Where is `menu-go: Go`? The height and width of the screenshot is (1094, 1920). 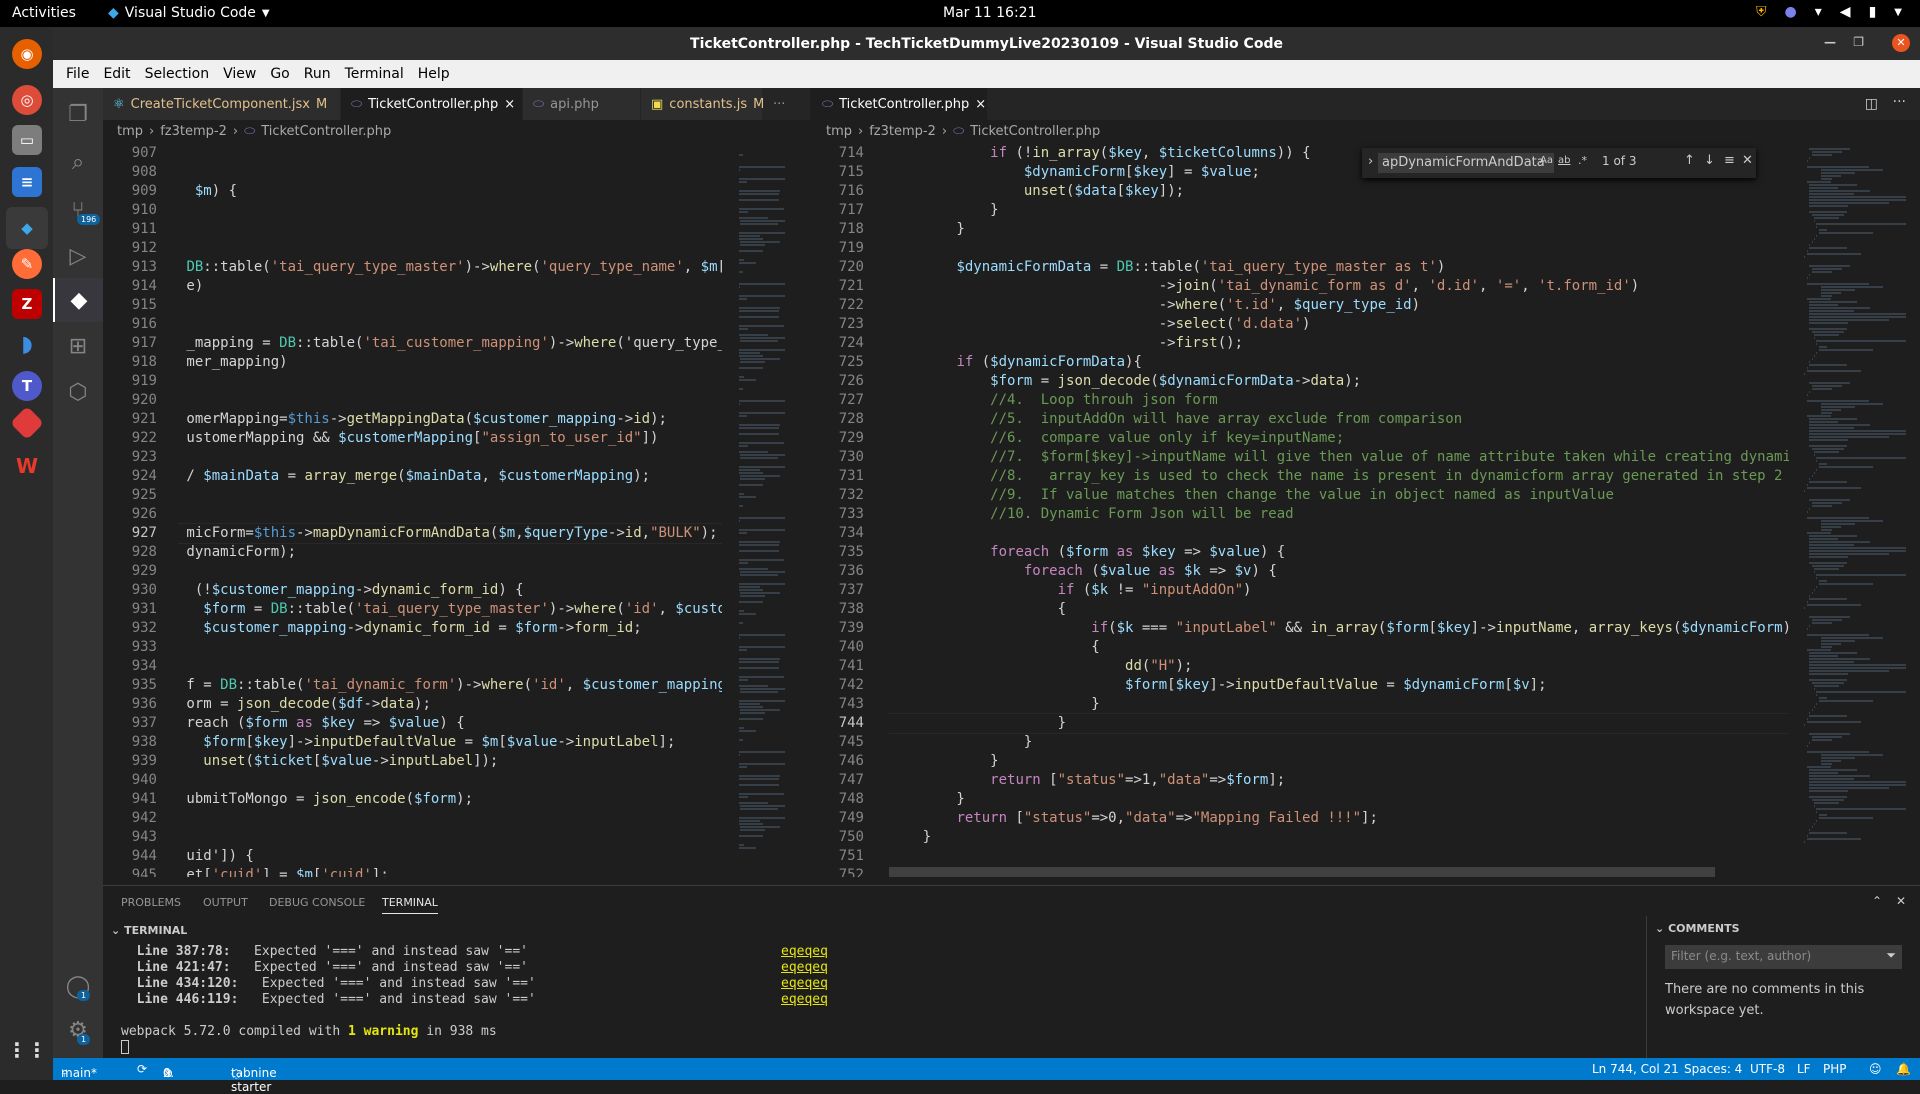
menu-go: Go is located at coordinates (279, 74).